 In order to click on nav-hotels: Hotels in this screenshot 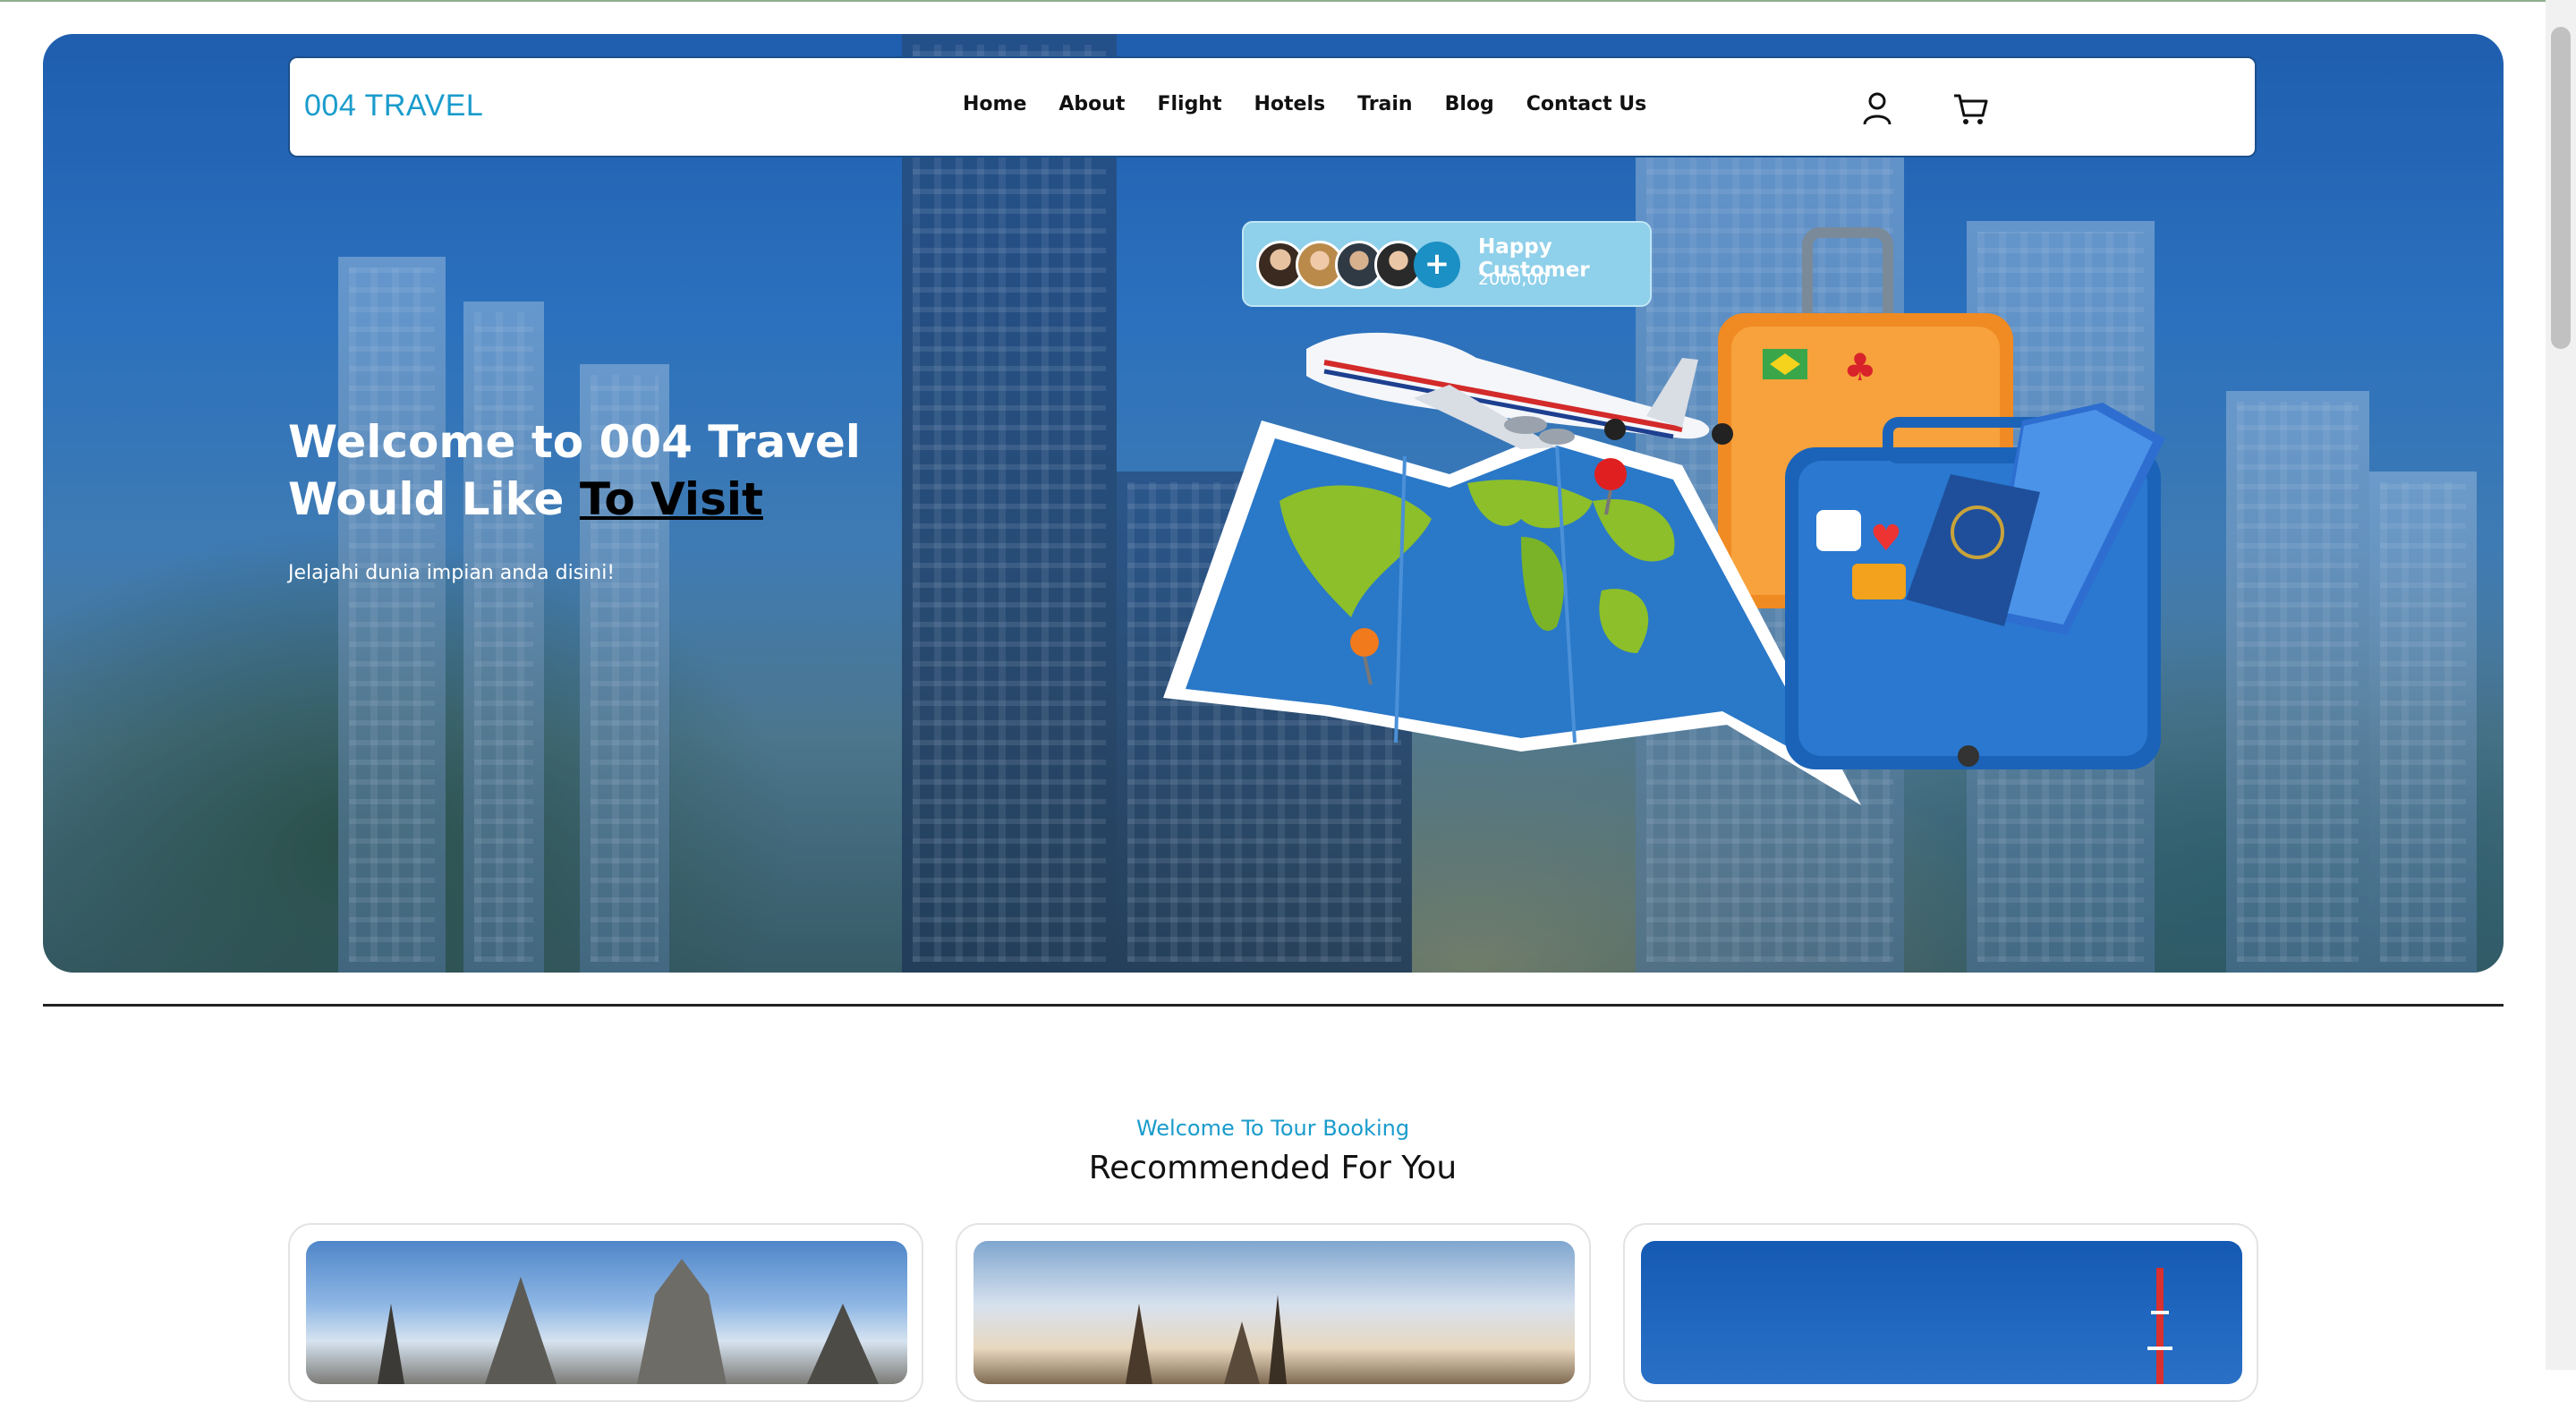, I will do `click(1290, 104)`.